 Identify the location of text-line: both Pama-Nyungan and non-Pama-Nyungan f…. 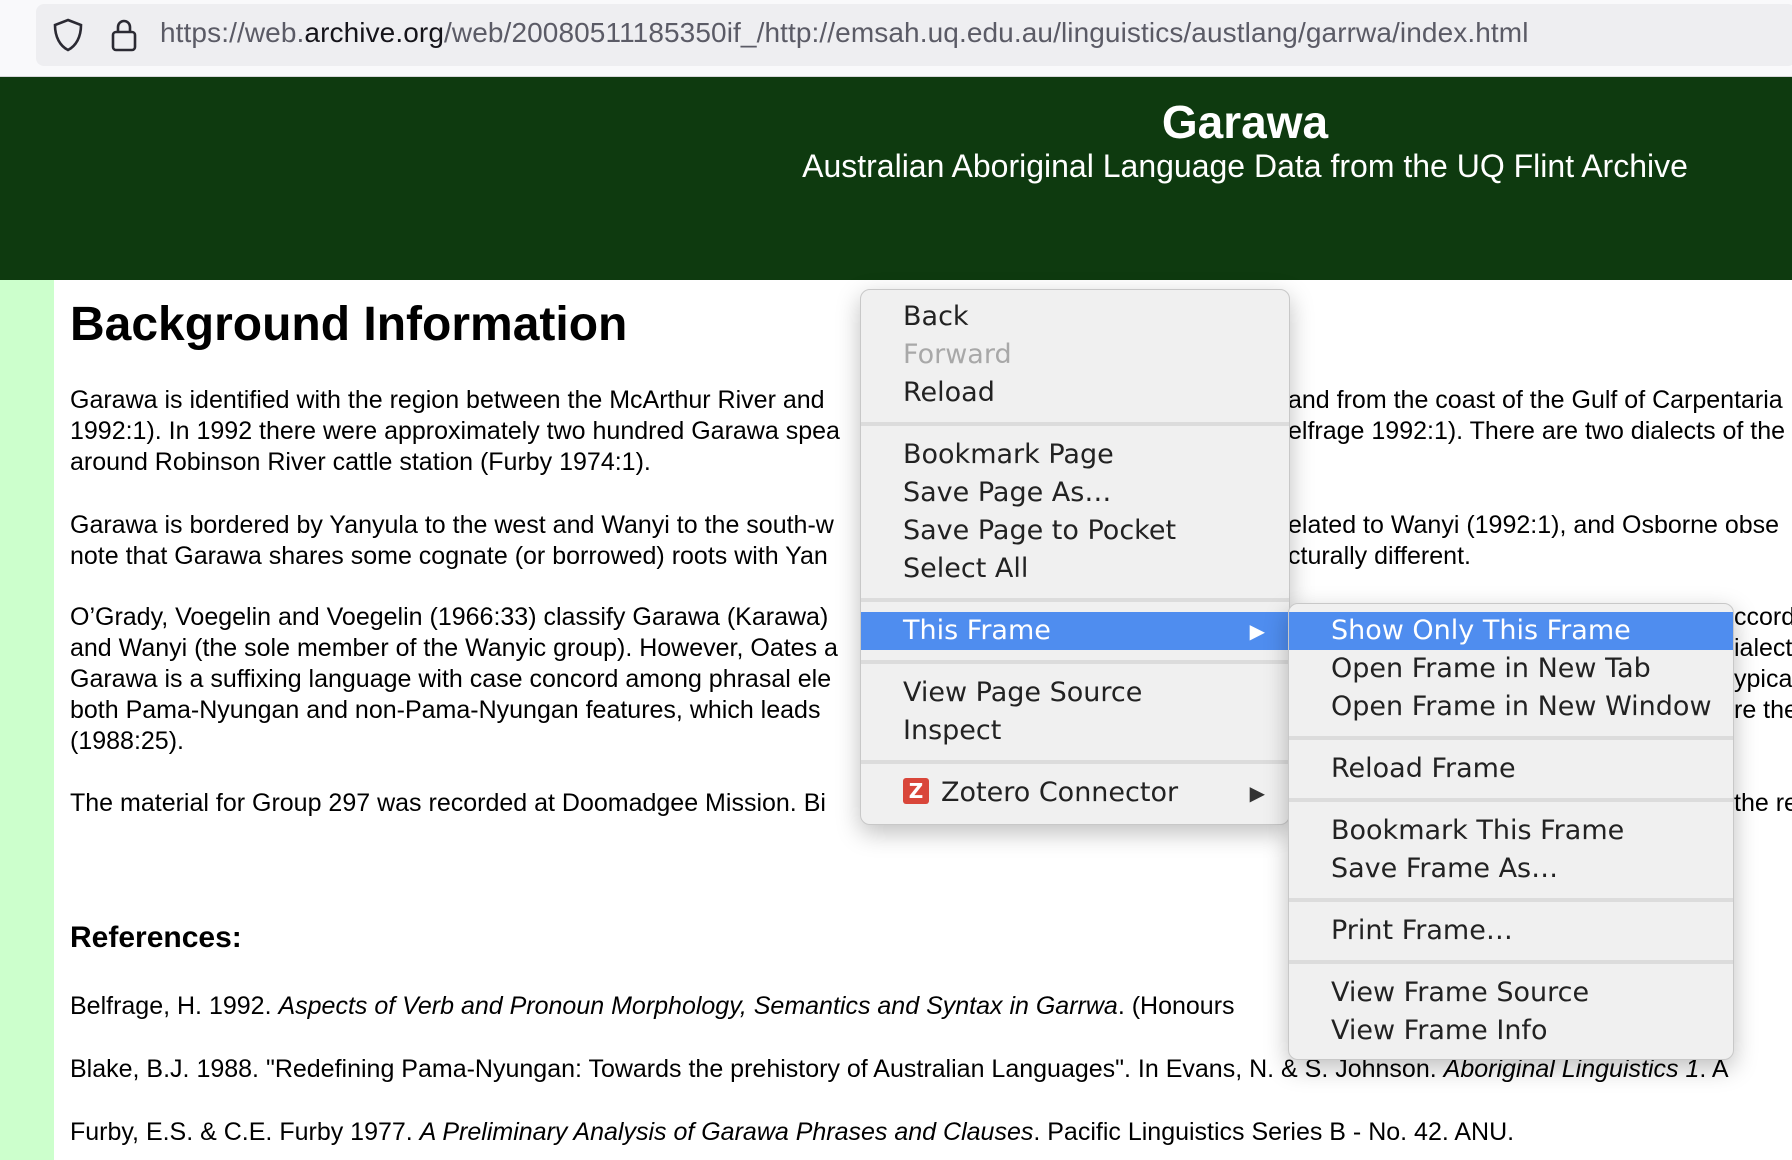
(445, 710).